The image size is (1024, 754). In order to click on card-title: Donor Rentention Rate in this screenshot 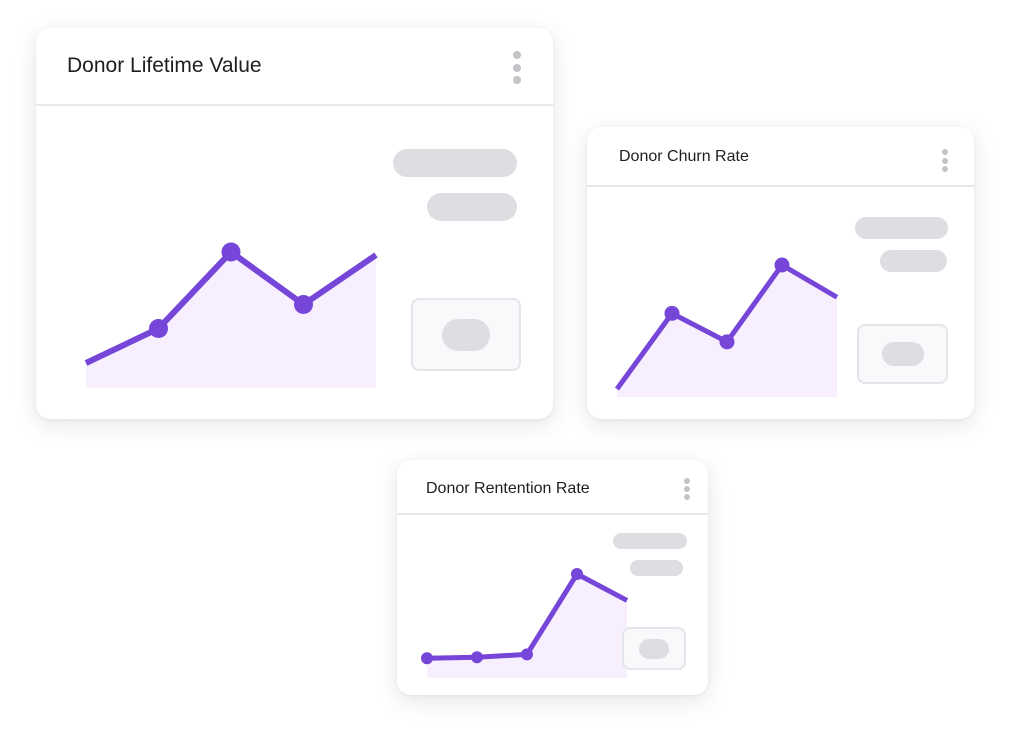, I will do `click(508, 488)`.